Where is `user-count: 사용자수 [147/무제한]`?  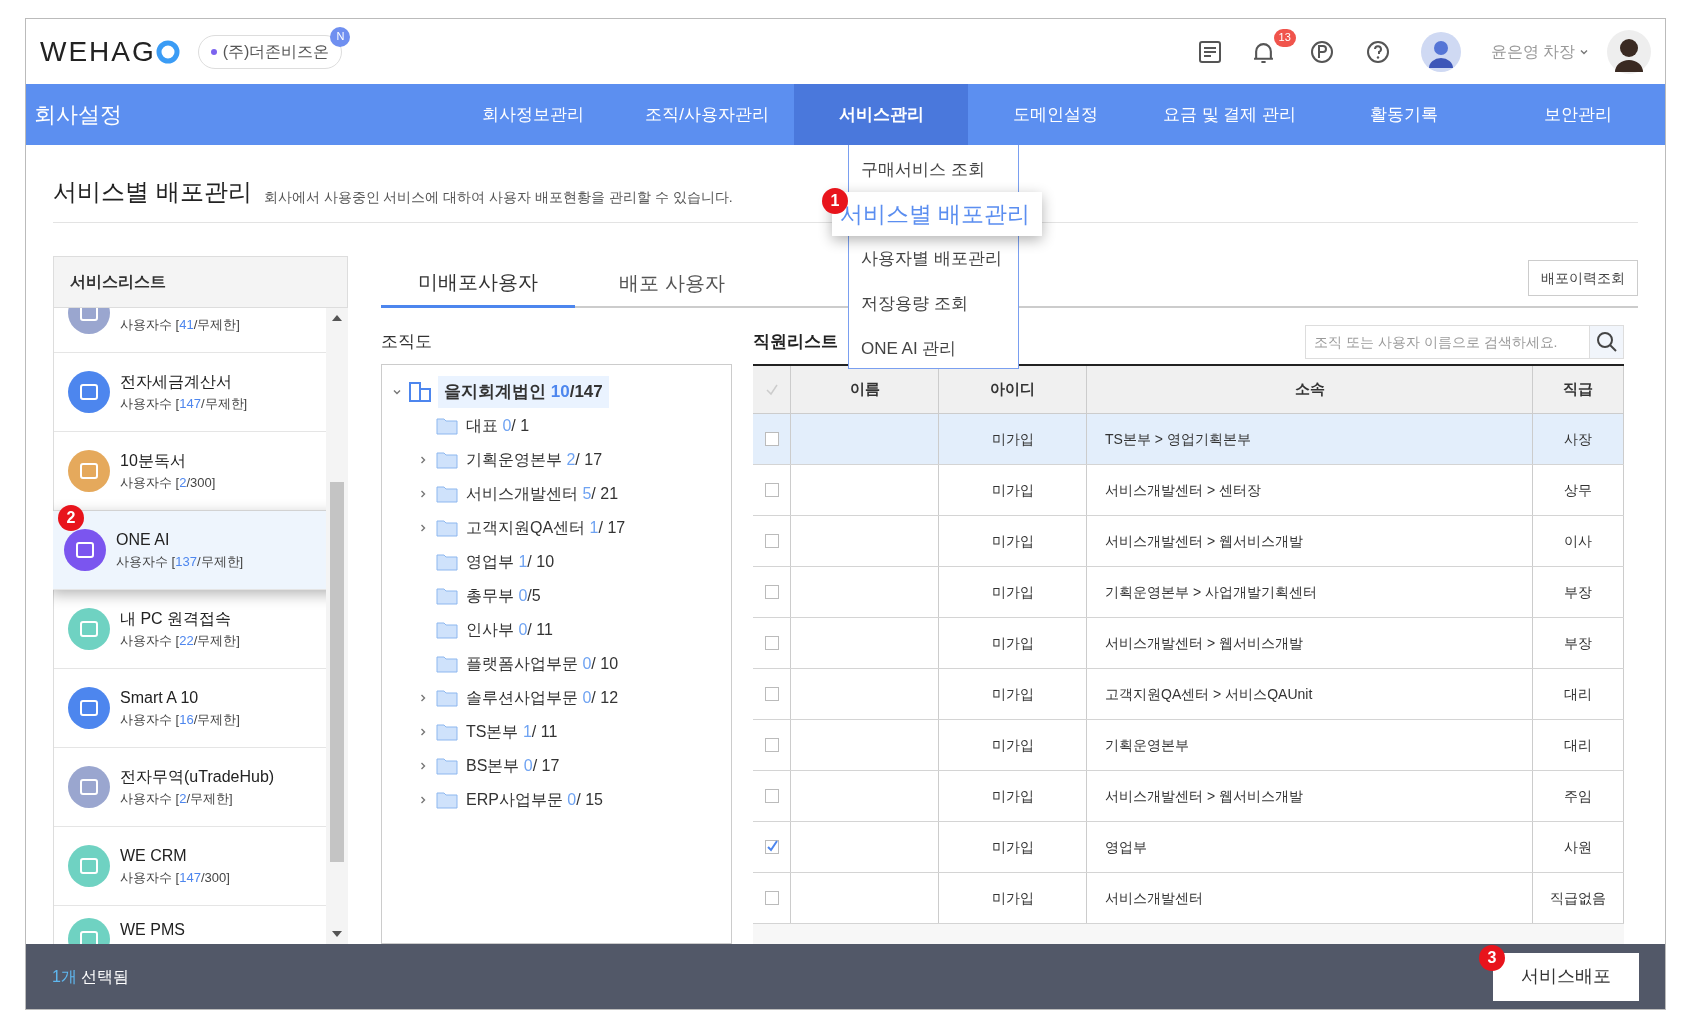 user-count: 사용자수 [147/무제한] is located at coordinates (184, 404).